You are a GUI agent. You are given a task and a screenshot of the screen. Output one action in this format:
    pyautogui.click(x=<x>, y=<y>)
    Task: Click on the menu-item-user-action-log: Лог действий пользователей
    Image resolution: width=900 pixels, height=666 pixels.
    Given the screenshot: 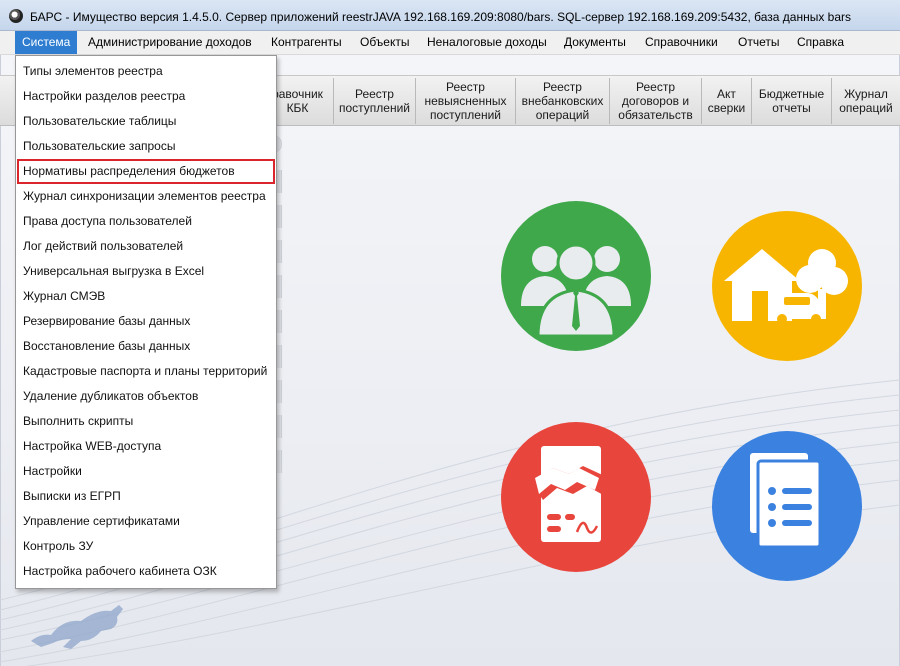 What is the action you would take?
    pyautogui.click(x=146, y=246)
    